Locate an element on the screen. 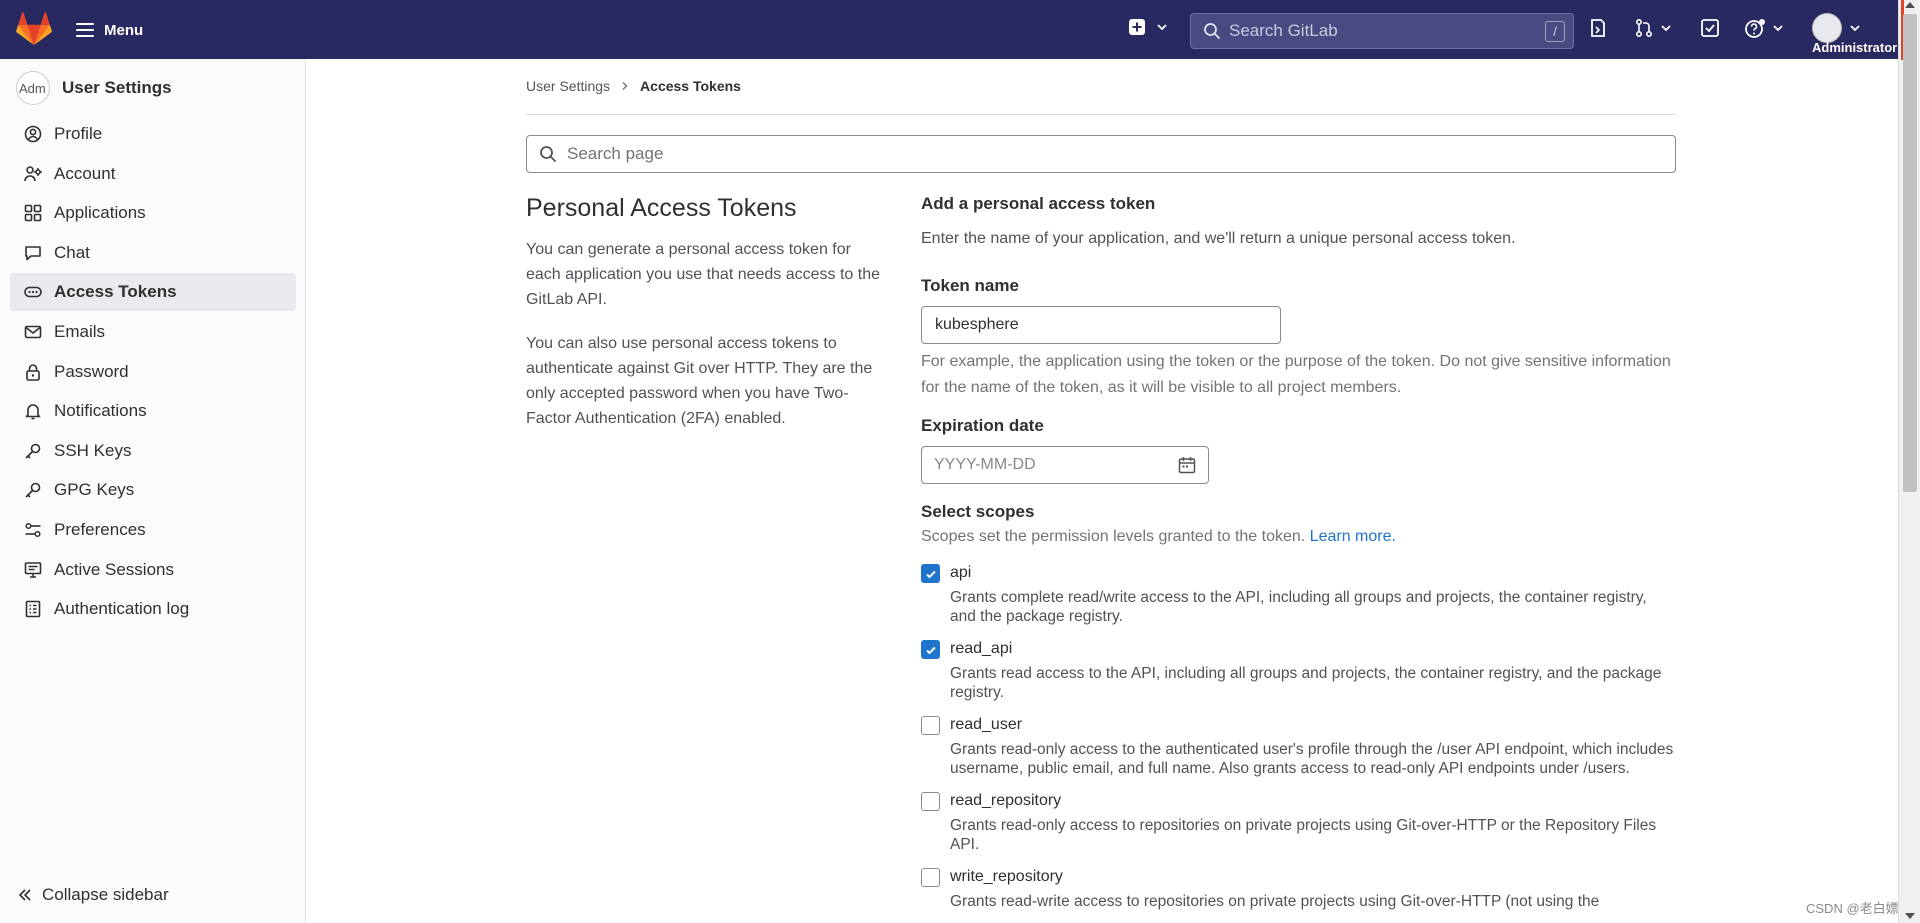  sidebar-item-account: Account is located at coordinates (153, 174).